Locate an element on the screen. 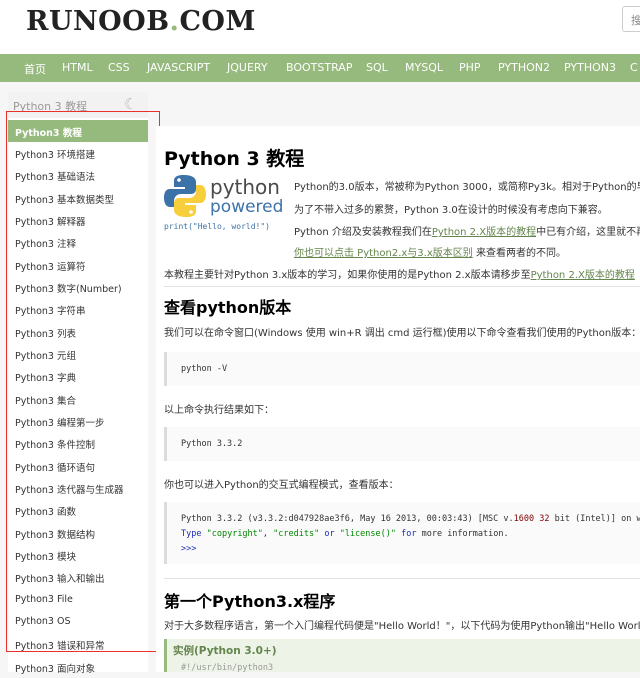 This screenshot has width=640, height=678. code-block-version-output: Python 3.3.2 is located at coordinates (402, 444).